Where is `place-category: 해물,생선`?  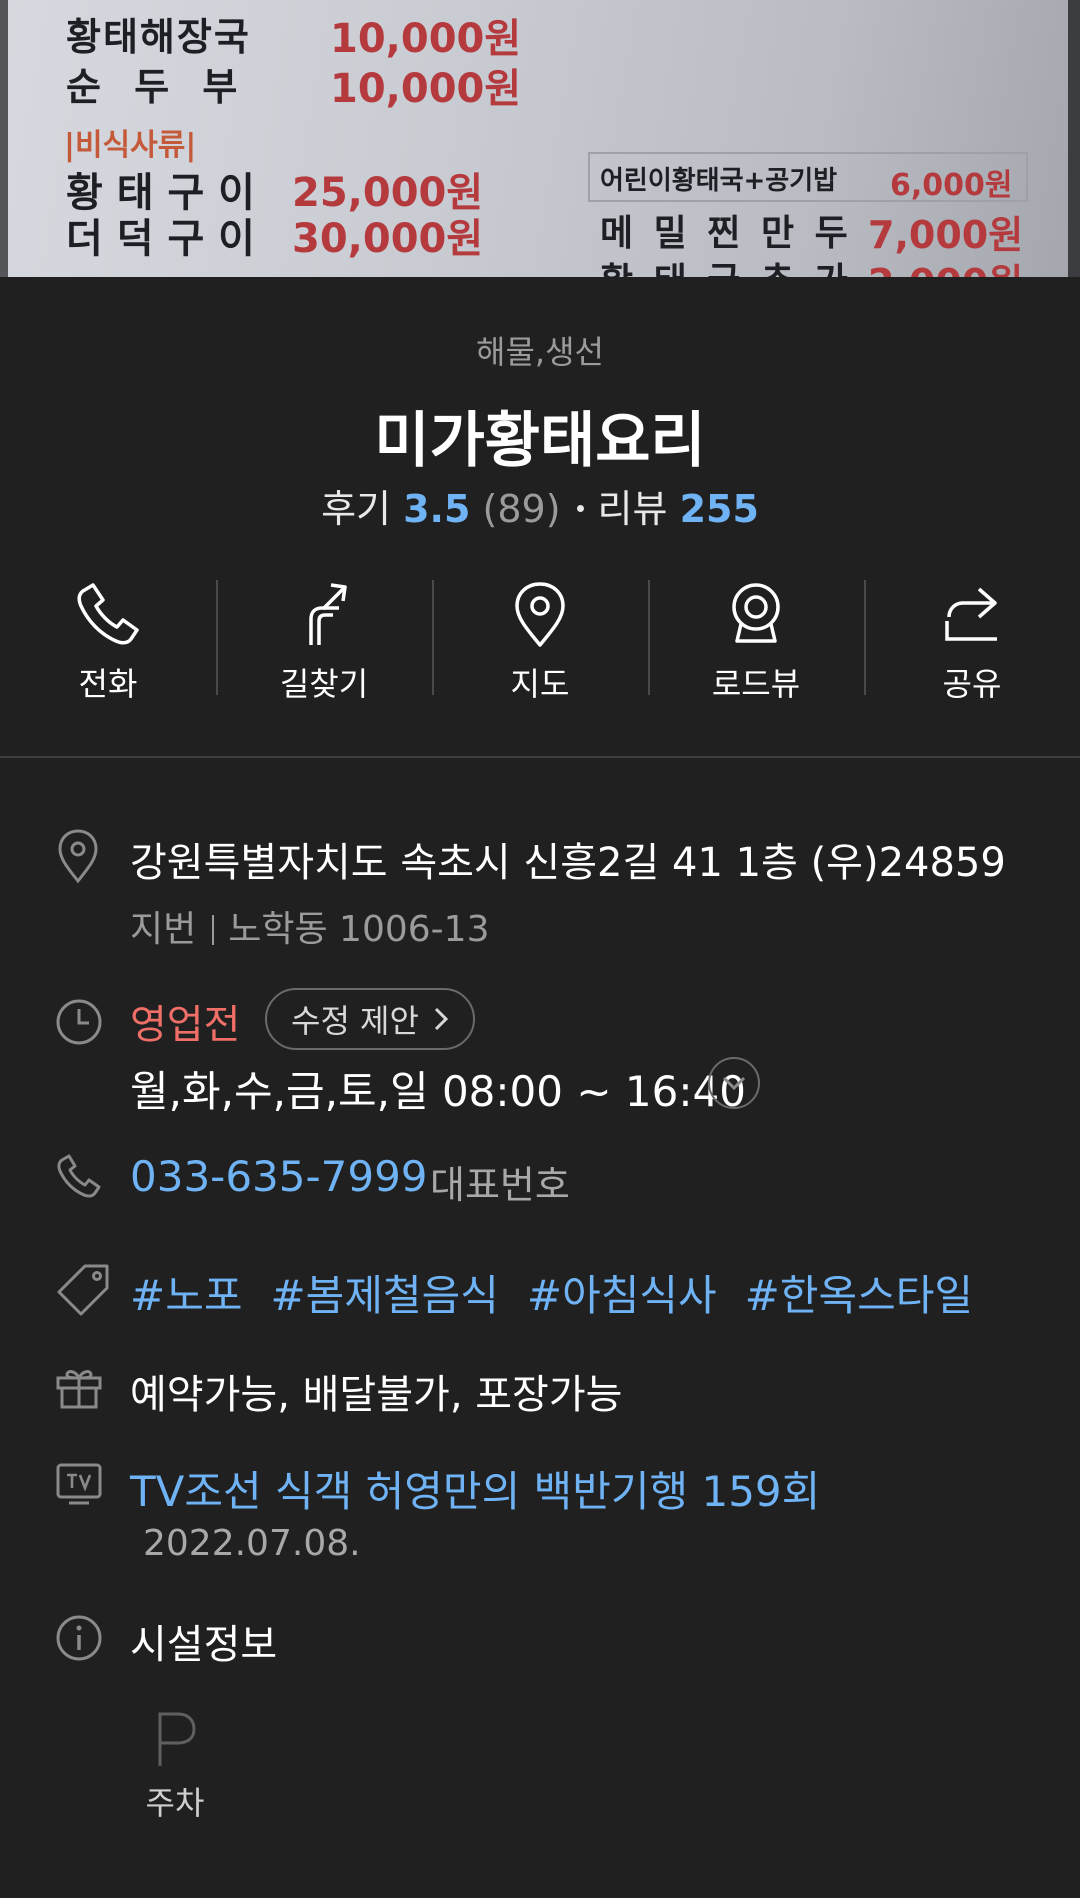
place-category: 해물,생선 is located at coordinates (540, 352).